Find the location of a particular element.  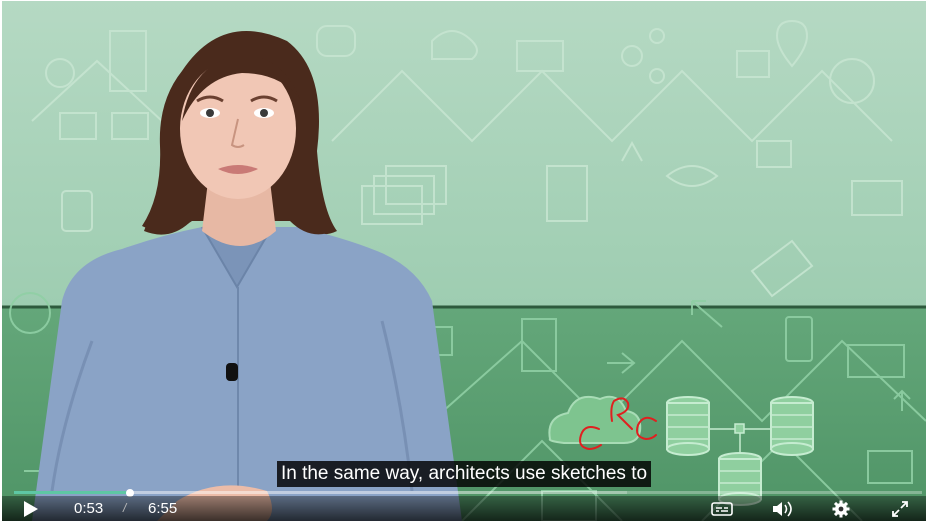

settings-button is located at coordinates (841, 508).